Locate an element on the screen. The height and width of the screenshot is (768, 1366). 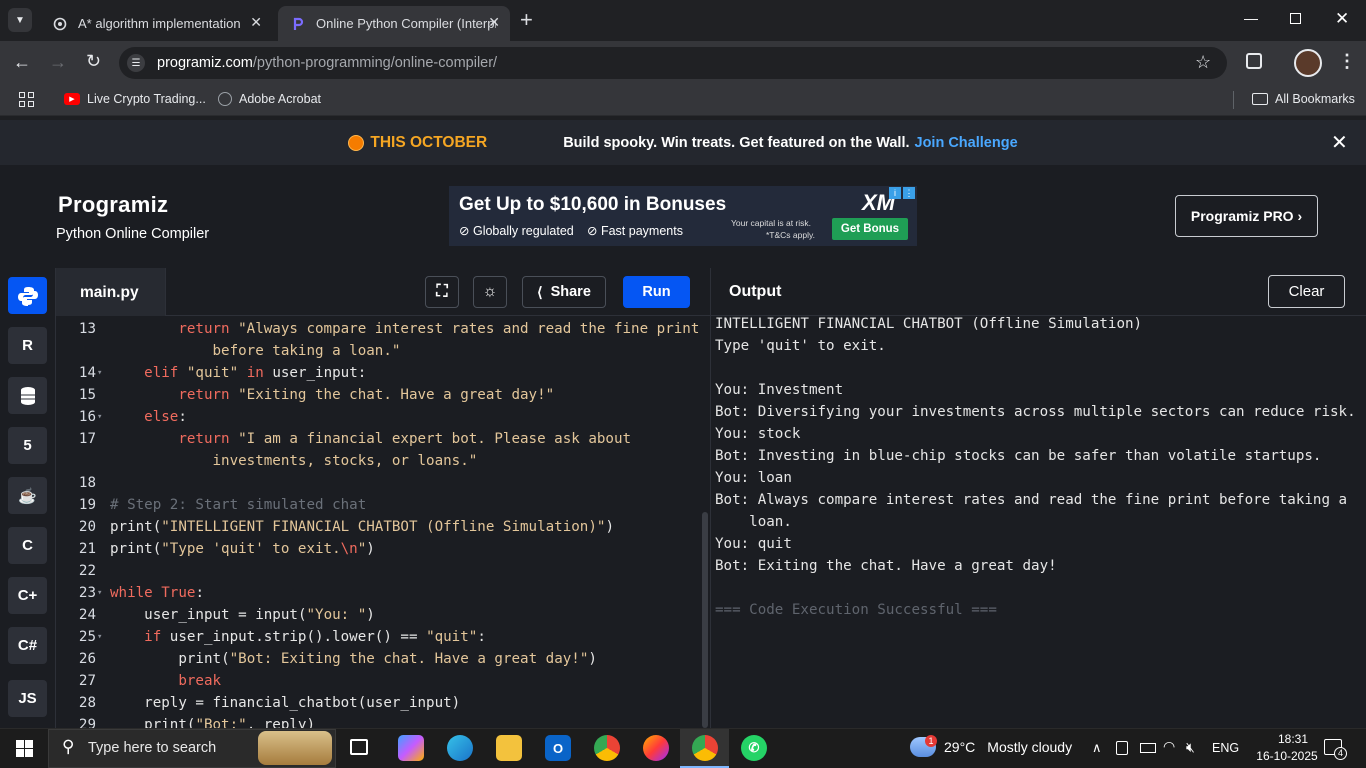
lang-csharp-icon: C# is located at coordinates (27, 645).